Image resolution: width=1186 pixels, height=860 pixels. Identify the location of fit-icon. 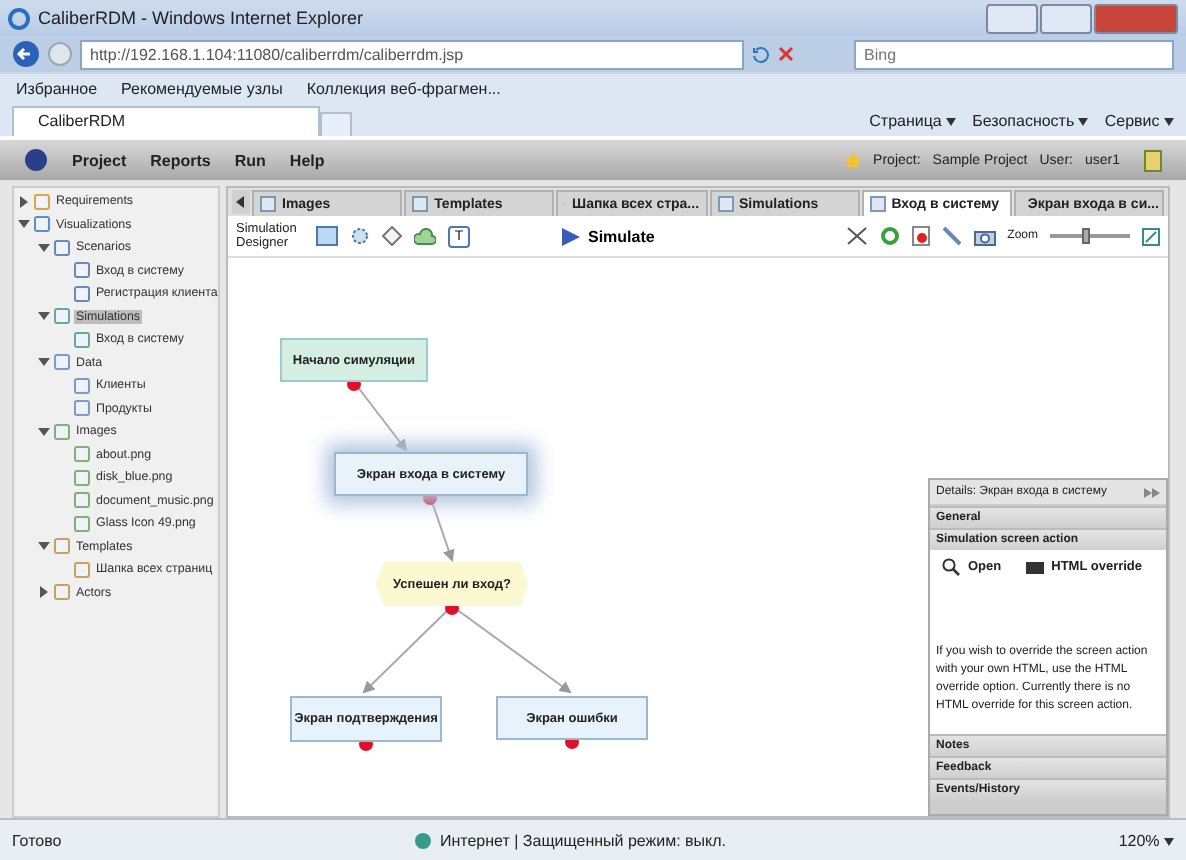
(1151, 236).